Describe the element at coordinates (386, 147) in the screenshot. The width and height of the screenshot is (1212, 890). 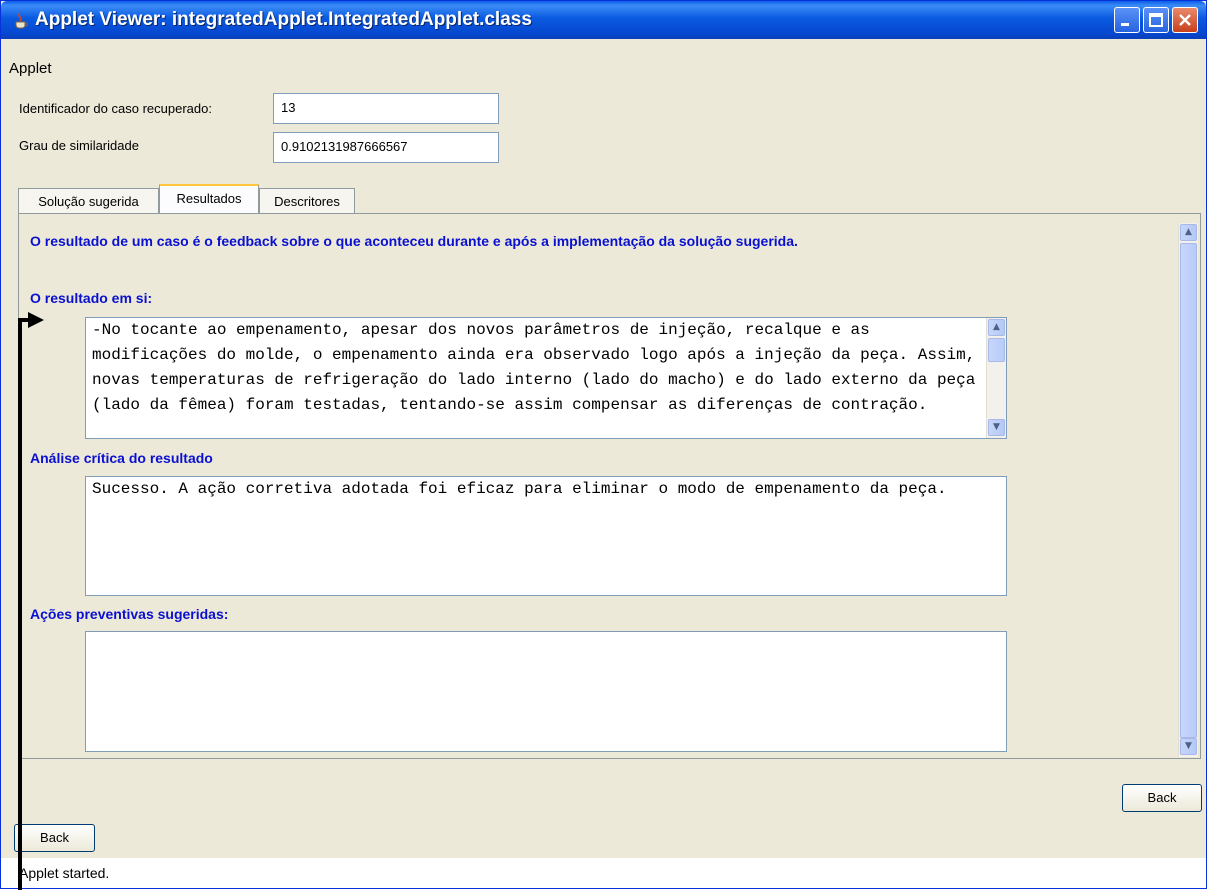
I see `similarity-field: 0.9102131987666567` at that location.